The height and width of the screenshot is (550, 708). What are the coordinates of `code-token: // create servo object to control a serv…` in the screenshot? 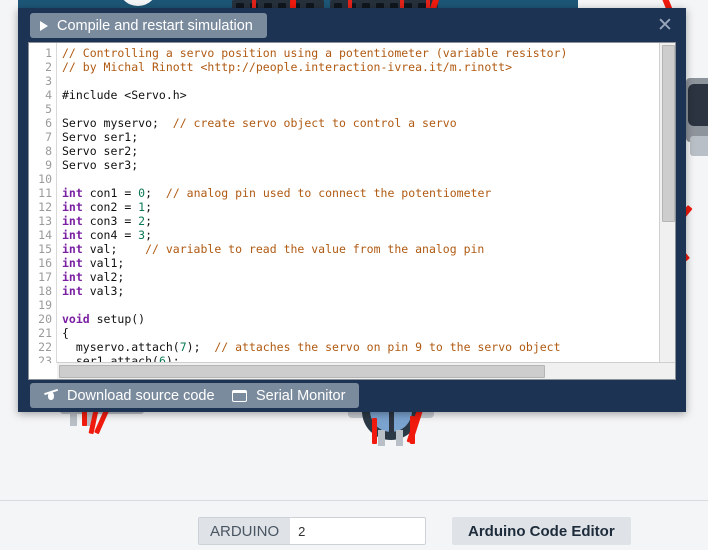 It's located at (314, 123).